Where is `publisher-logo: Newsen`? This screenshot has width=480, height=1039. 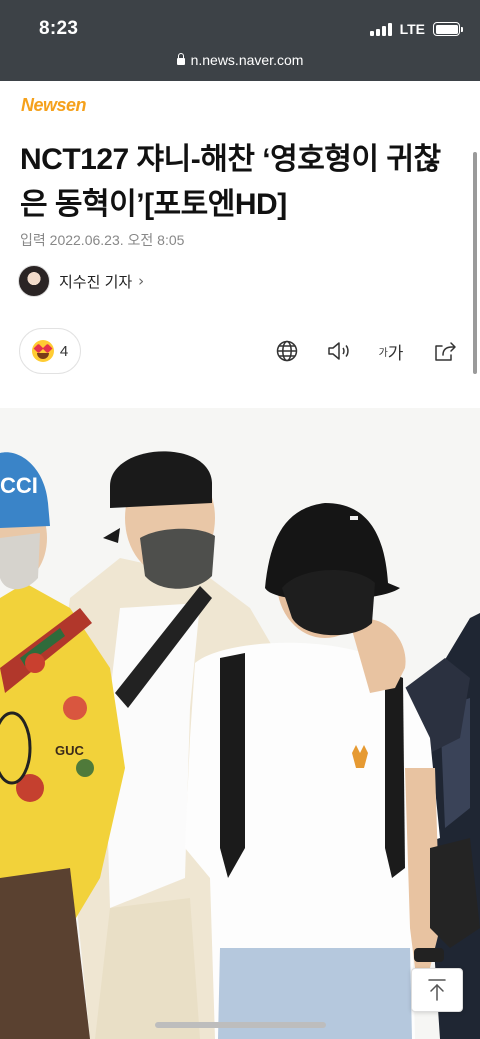 publisher-logo: Newsen is located at coordinates (54, 105).